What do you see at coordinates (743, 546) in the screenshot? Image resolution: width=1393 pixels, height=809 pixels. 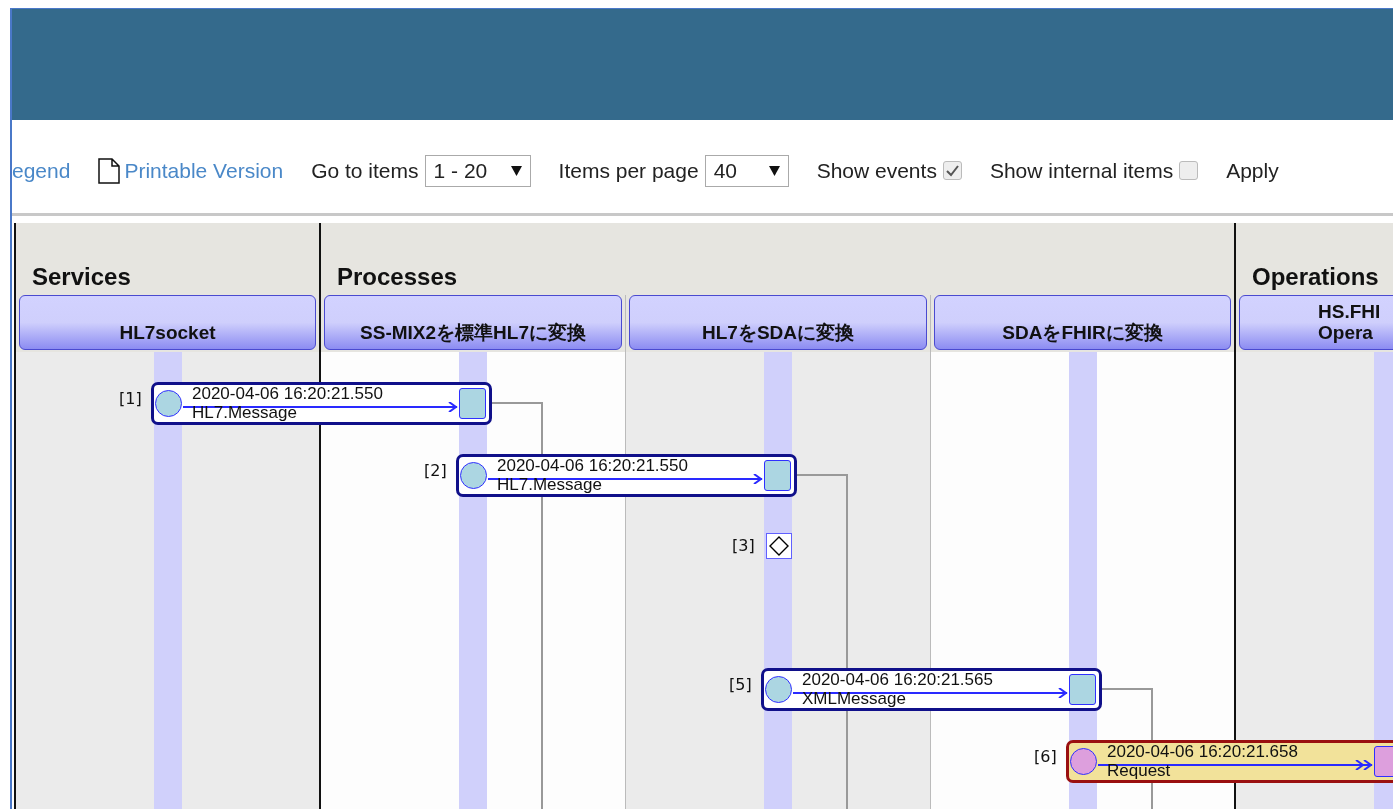 I see `item-number: [3]` at bounding box center [743, 546].